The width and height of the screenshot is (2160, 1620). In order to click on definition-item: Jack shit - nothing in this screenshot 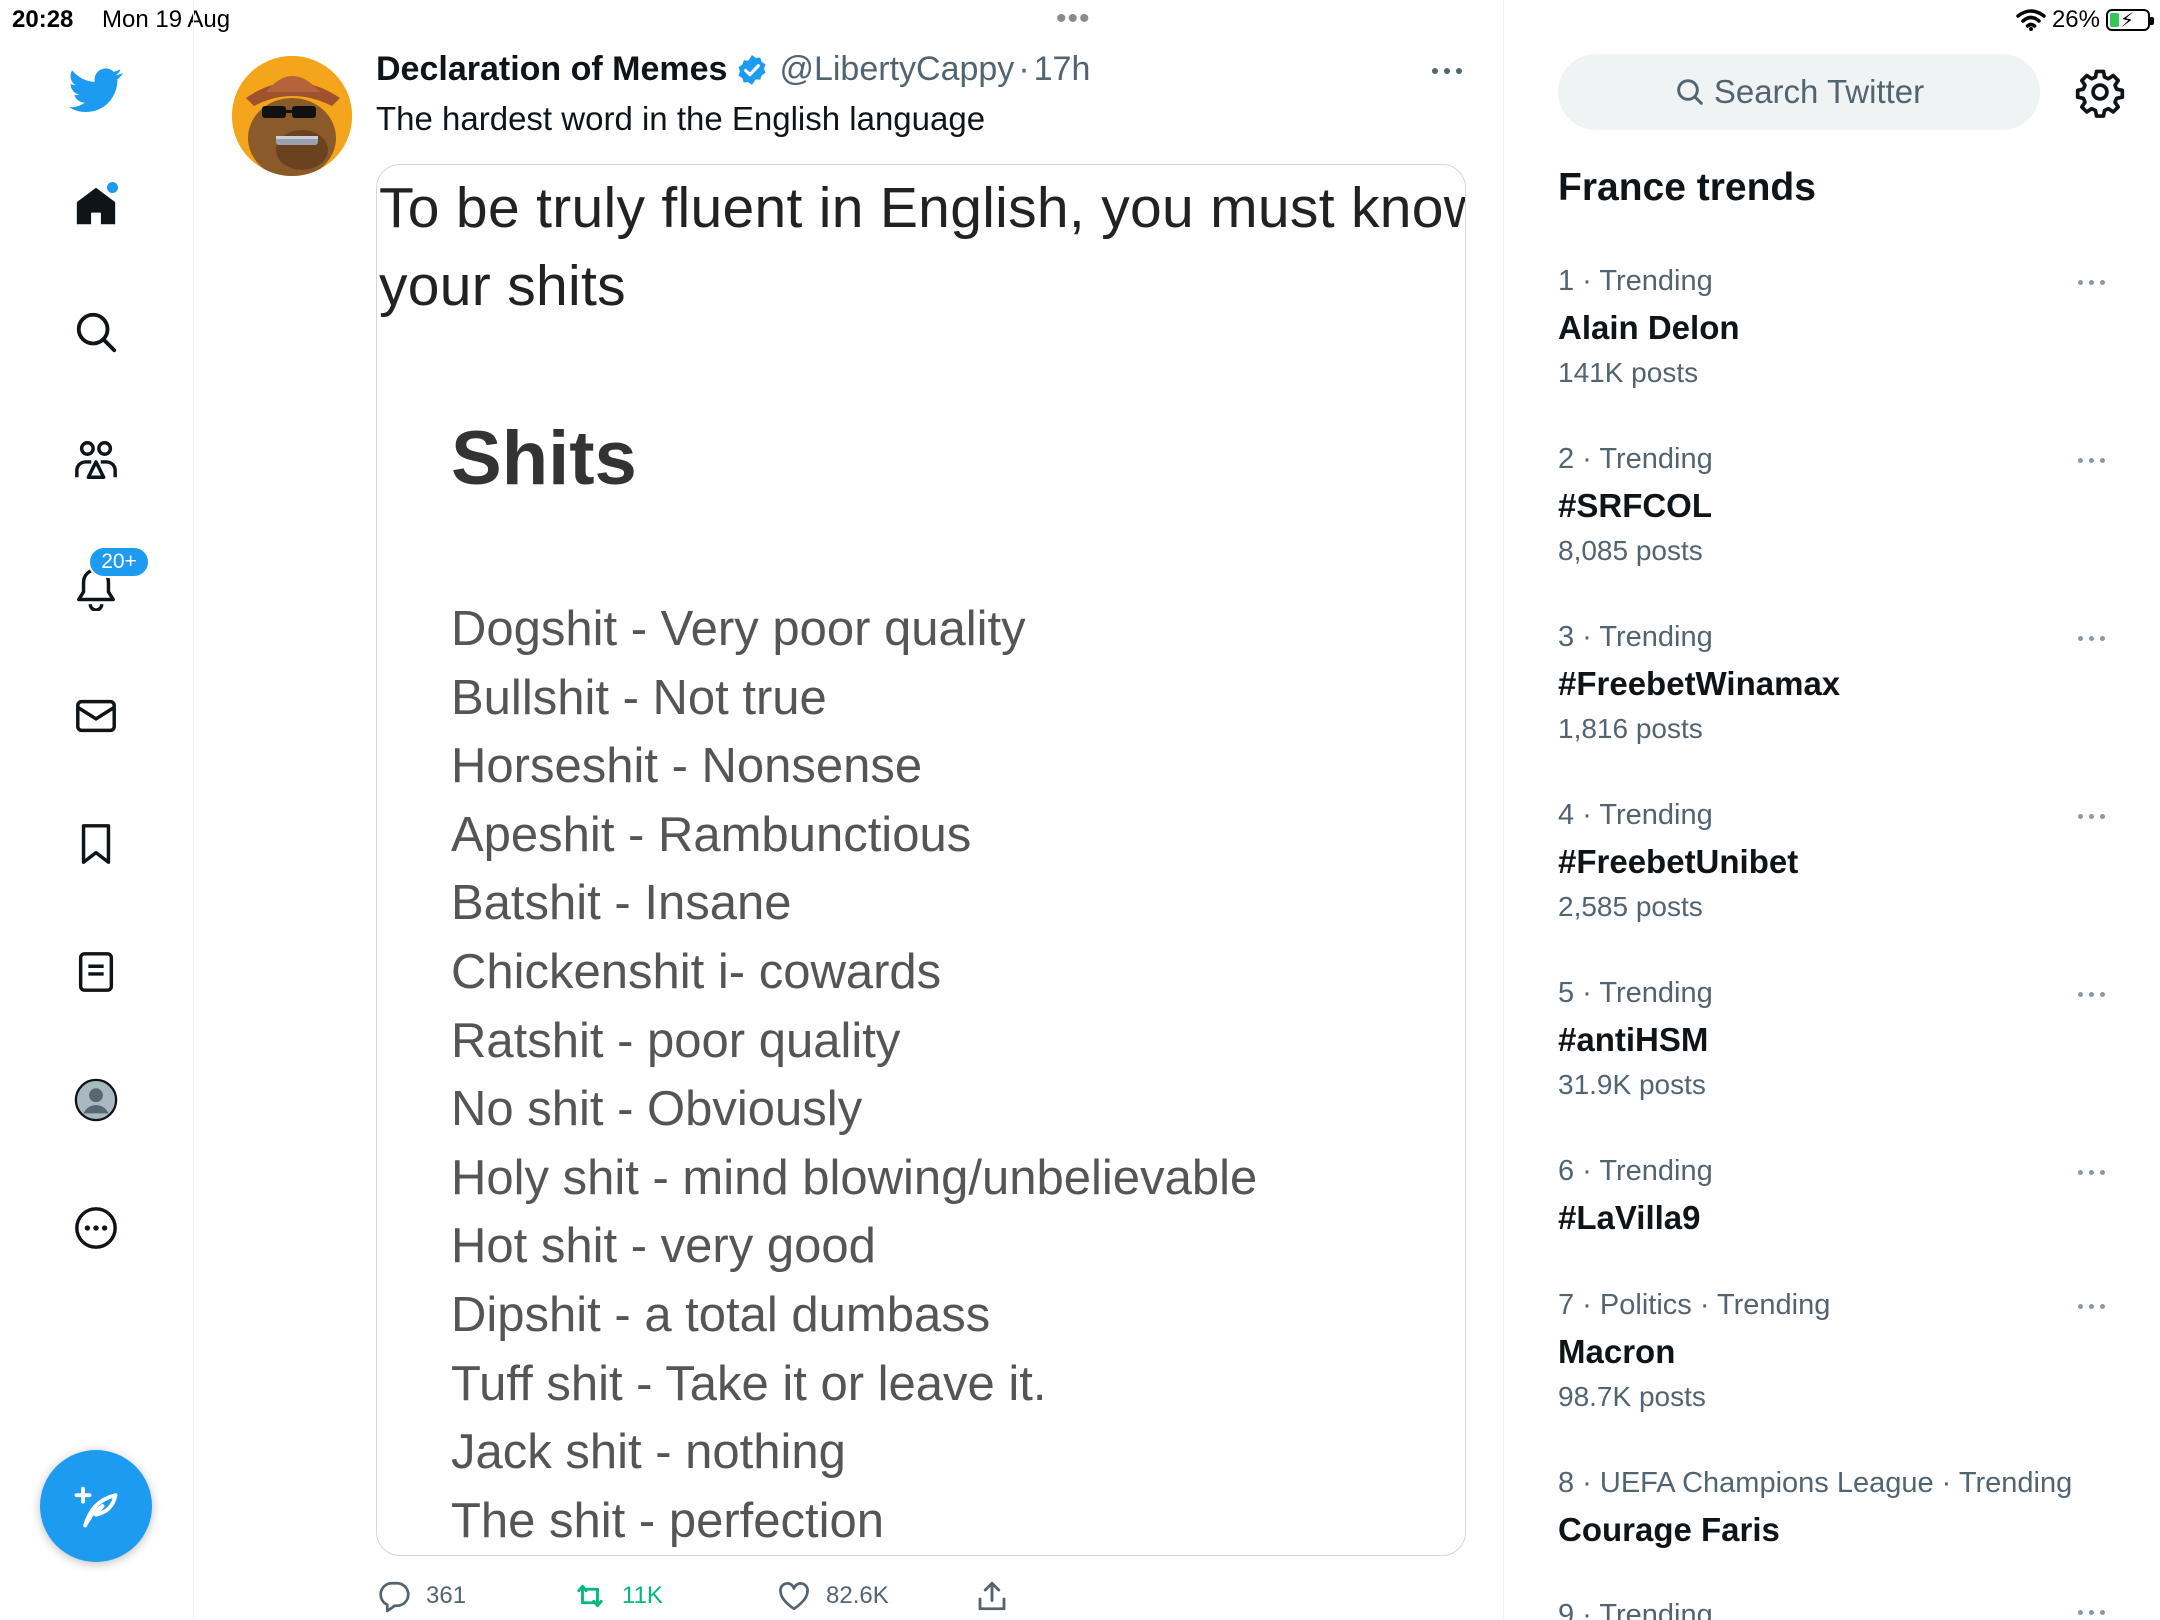, I will do `click(648, 1452)`.